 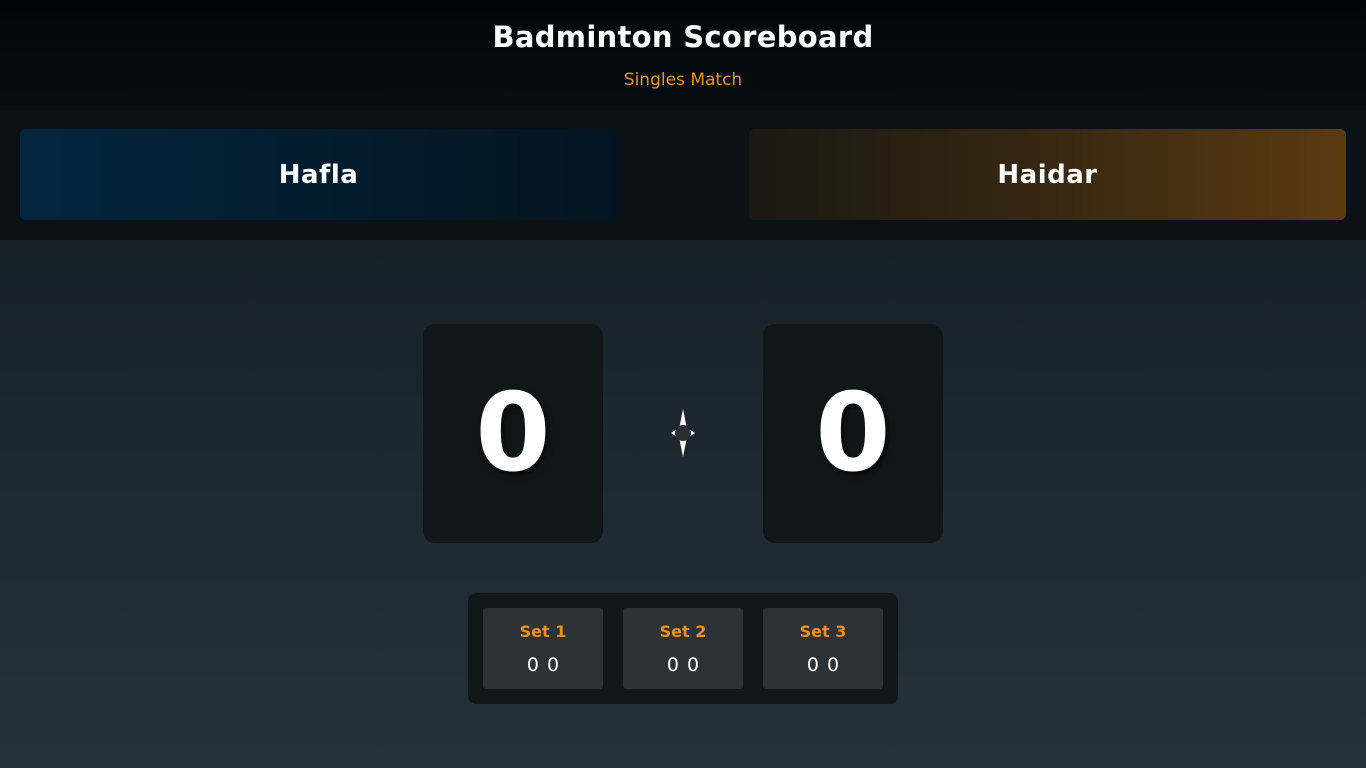 I want to click on player-right-name: Haidar, so click(x=1047, y=174).